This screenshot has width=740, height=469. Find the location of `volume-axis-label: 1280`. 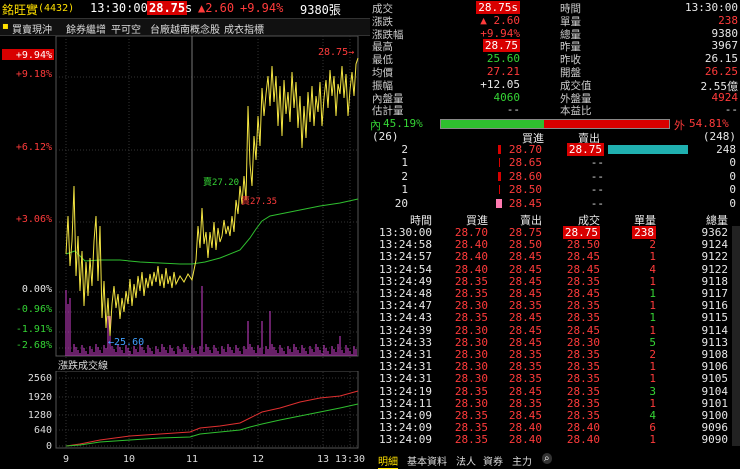

volume-axis-label: 1280 is located at coordinates (40, 415).